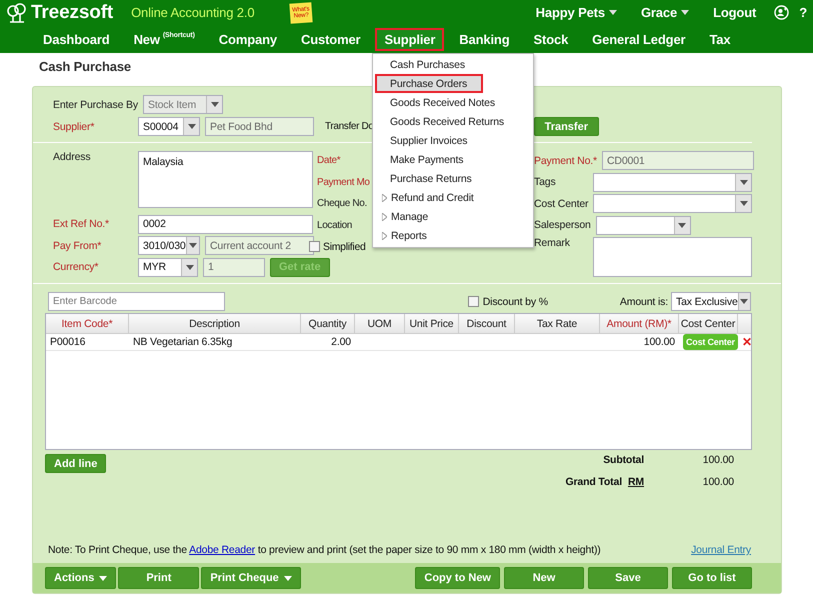 This screenshot has height=596, width=813. I want to click on field-label: Amount is:, so click(644, 302).